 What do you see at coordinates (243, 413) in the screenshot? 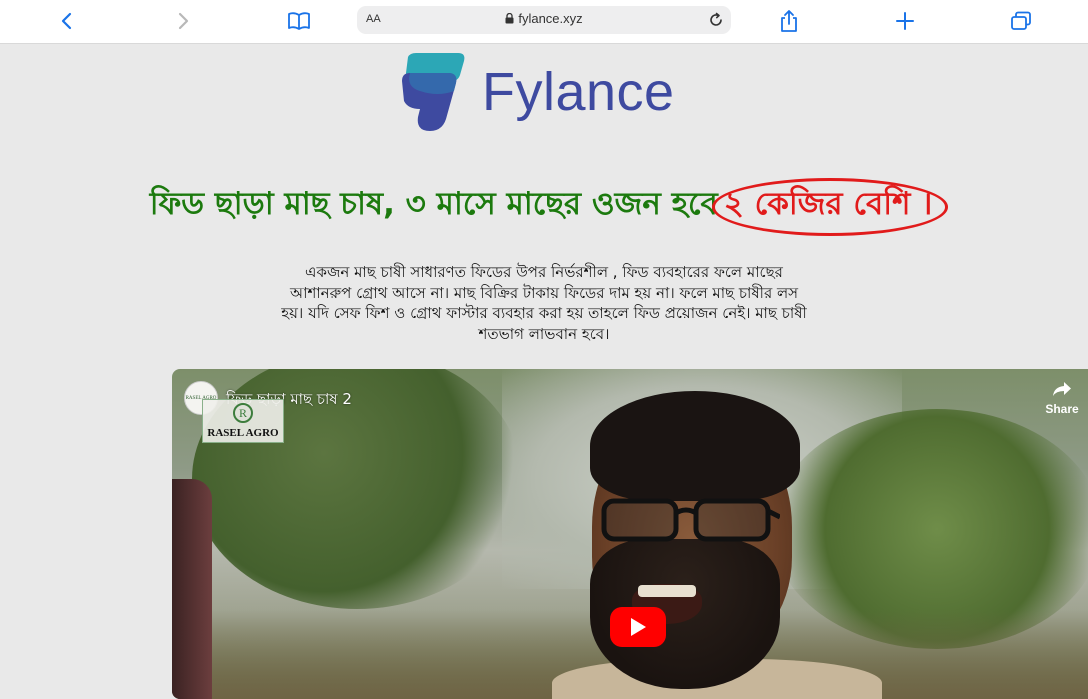
I see `watermark-emblem: R` at bounding box center [243, 413].